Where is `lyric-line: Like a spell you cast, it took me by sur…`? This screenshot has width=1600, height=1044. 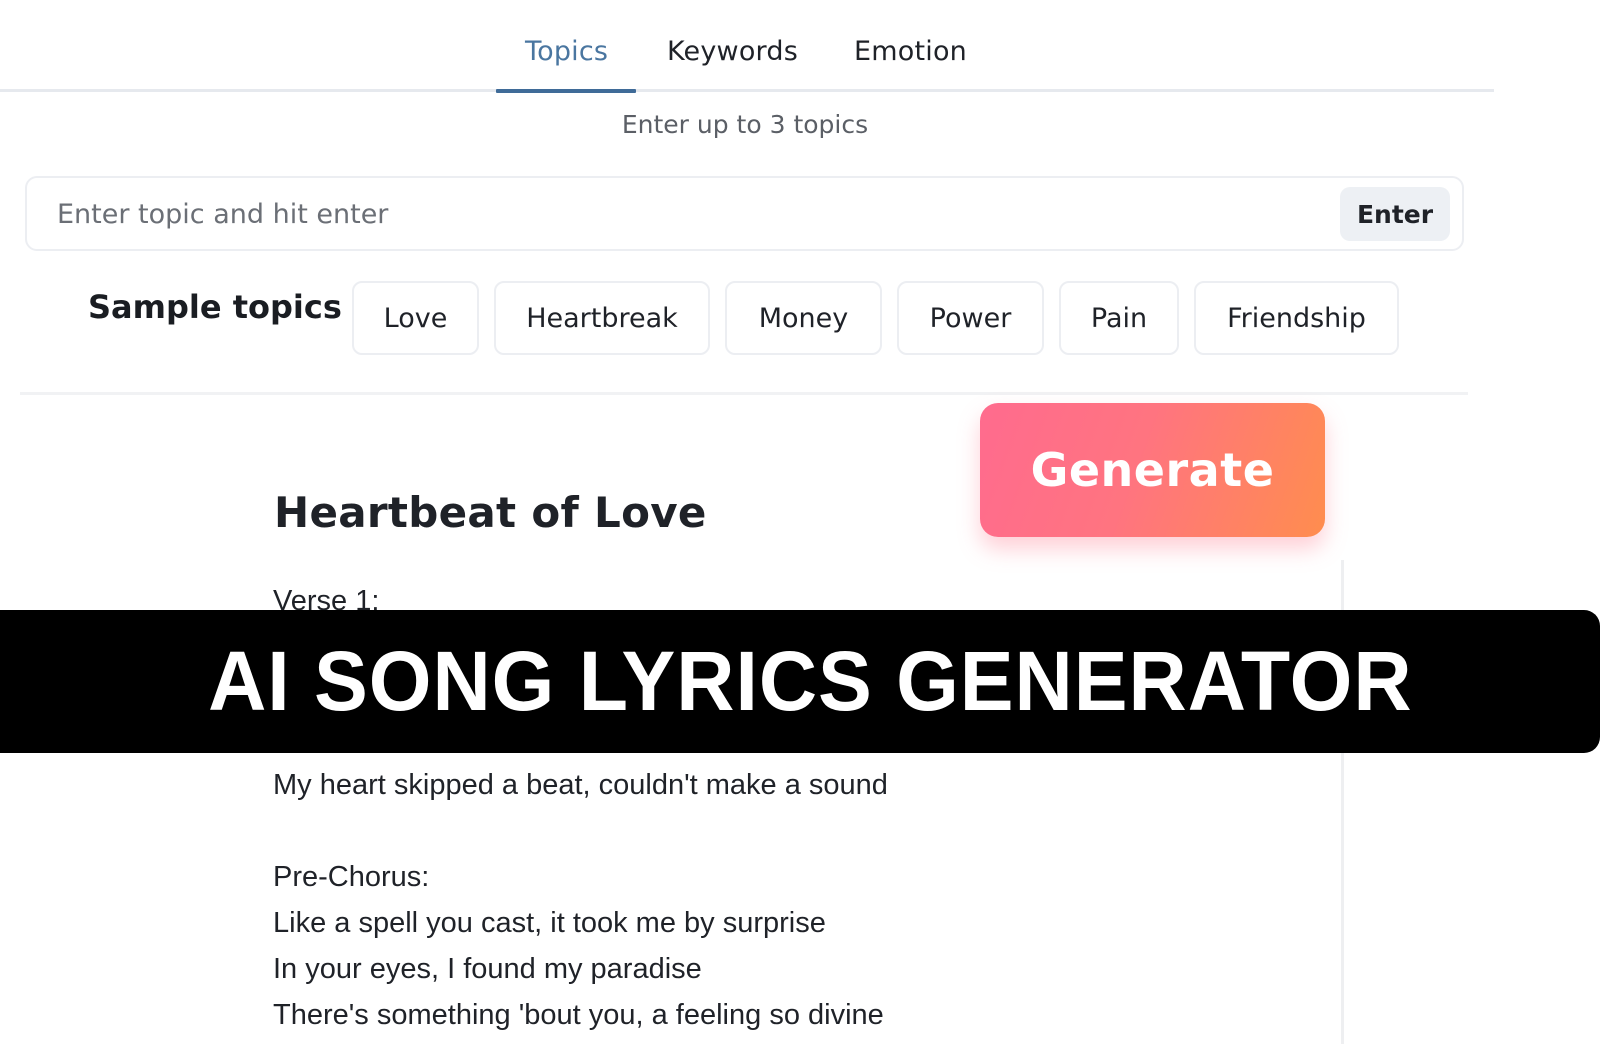
lyric-line: Like a spell you cast, it took me by sur… is located at coordinates (549, 923).